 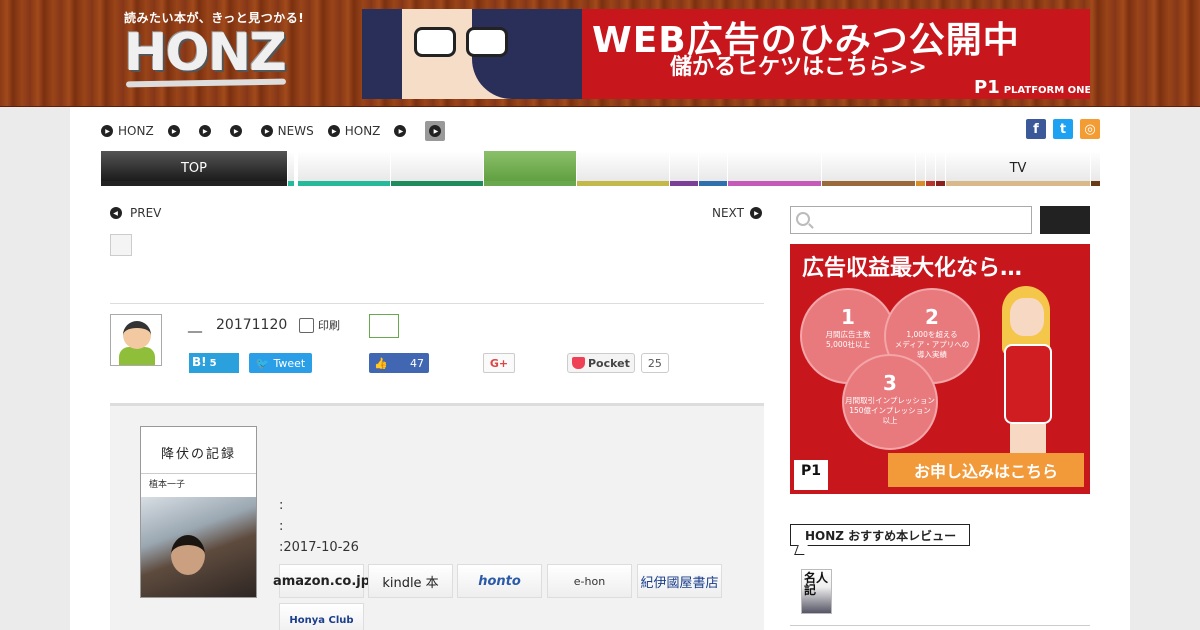 I want to click on logo-text: HONZ, so click(x=205, y=53).